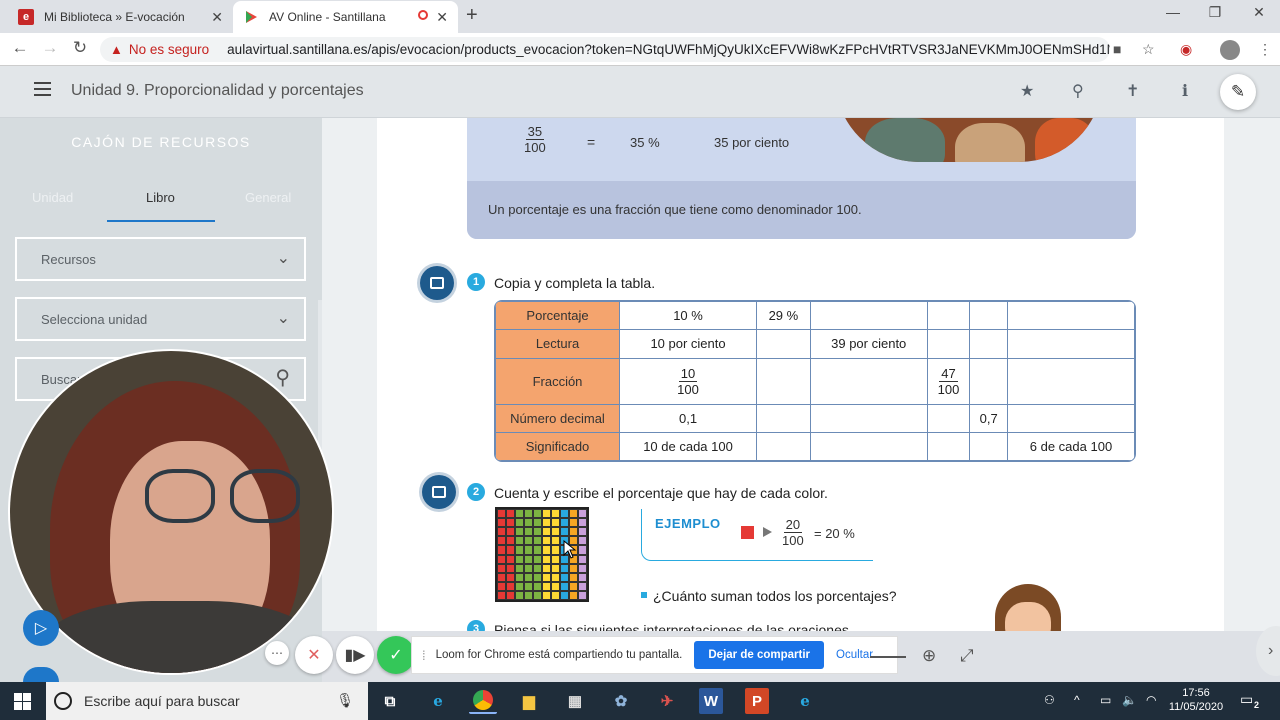 This screenshot has width=1280, height=720. Describe the element at coordinates (1070, 446) in the screenshot. I see `table-cell: 6 de cada 100` at that location.